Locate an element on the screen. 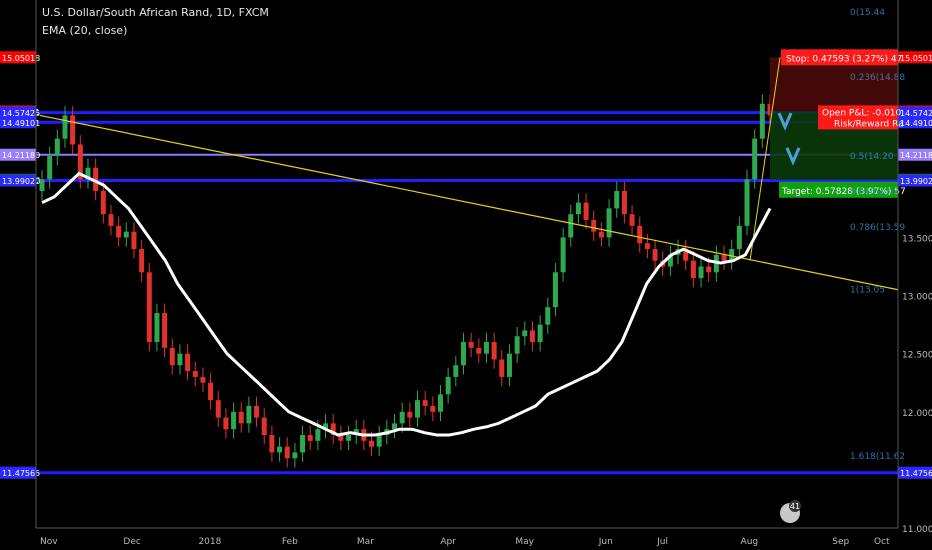 This screenshot has width=932, height=550. level-label-4-0: 14.21180 is located at coordinates (21, 155).